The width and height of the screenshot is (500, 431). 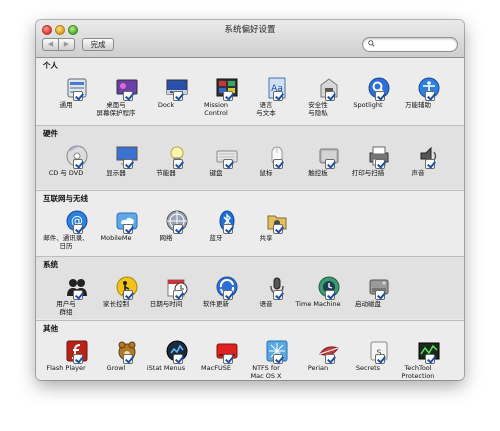 I want to click on pref-pane-bluetooth: 蓝牙, so click(x=216, y=226).